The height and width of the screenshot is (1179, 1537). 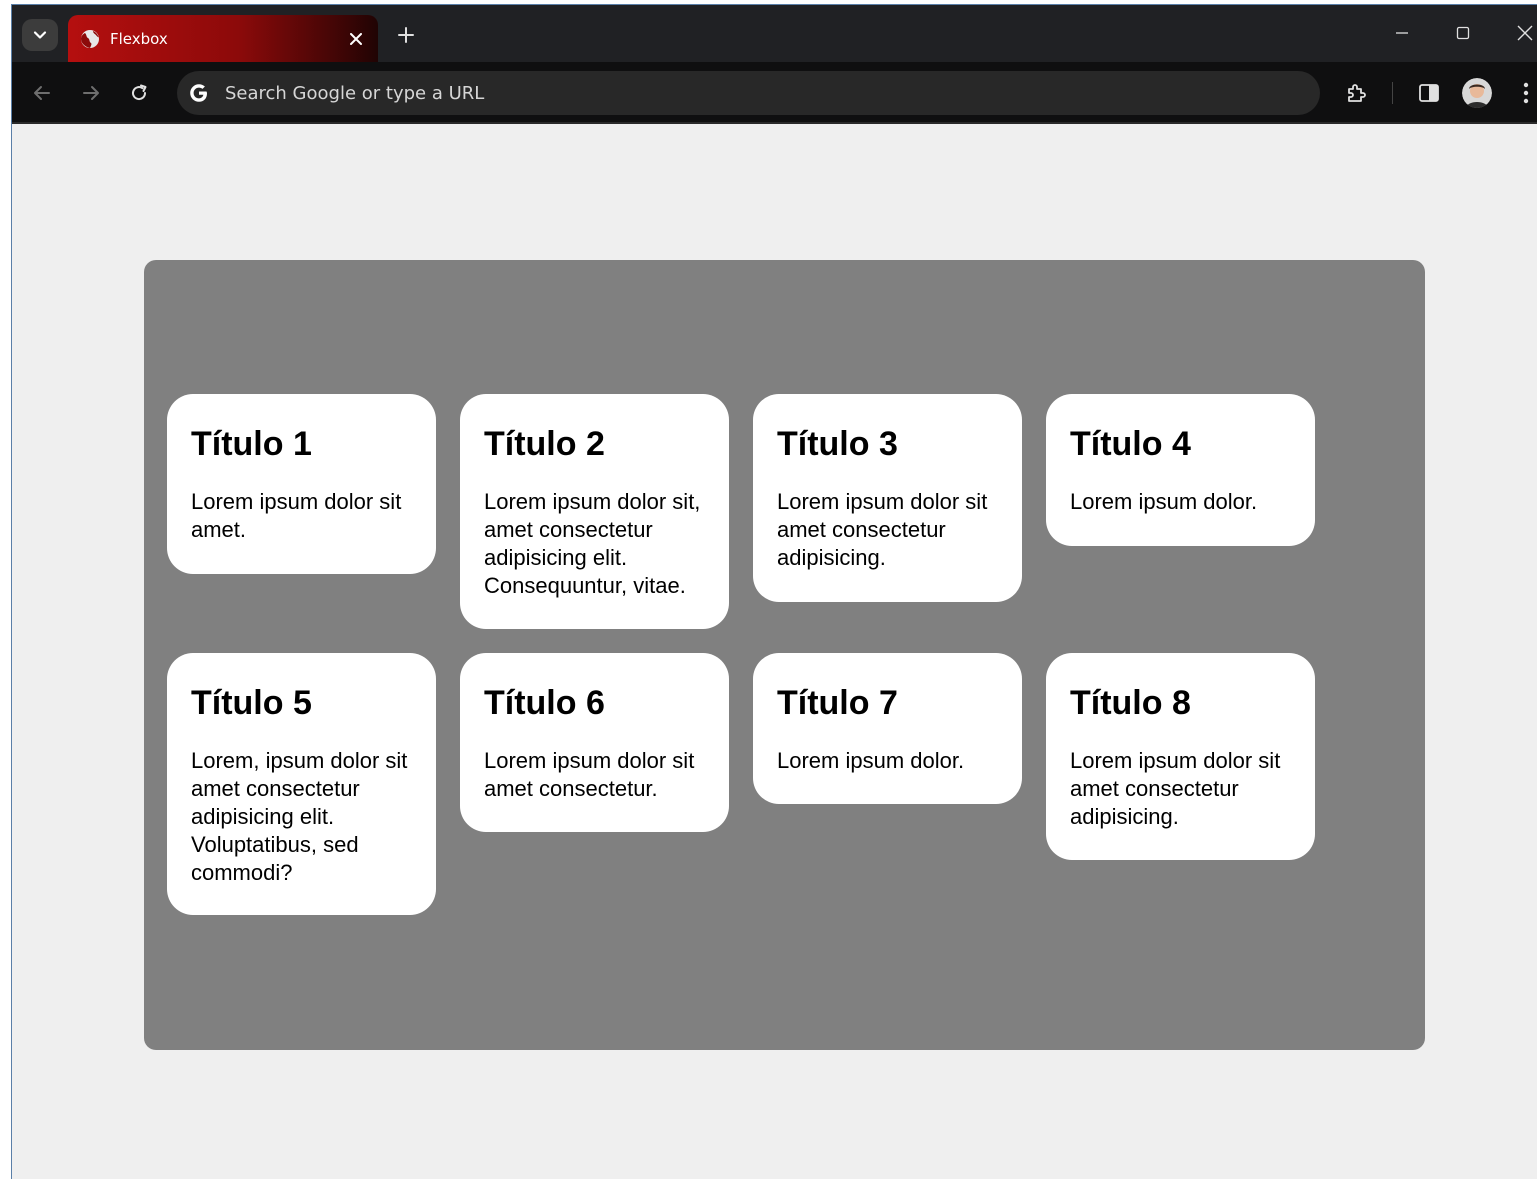 I want to click on new-tab-button, so click(x=406, y=35).